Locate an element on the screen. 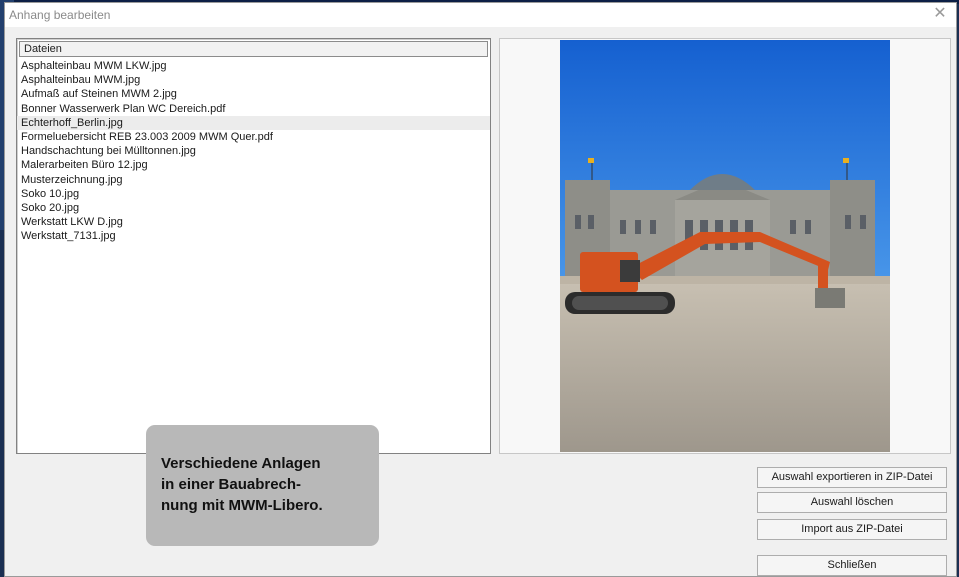 Image resolution: width=959 pixels, height=577 pixels. list-item: Werkstatt LKW D.jpg is located at coordinates (253, 222).